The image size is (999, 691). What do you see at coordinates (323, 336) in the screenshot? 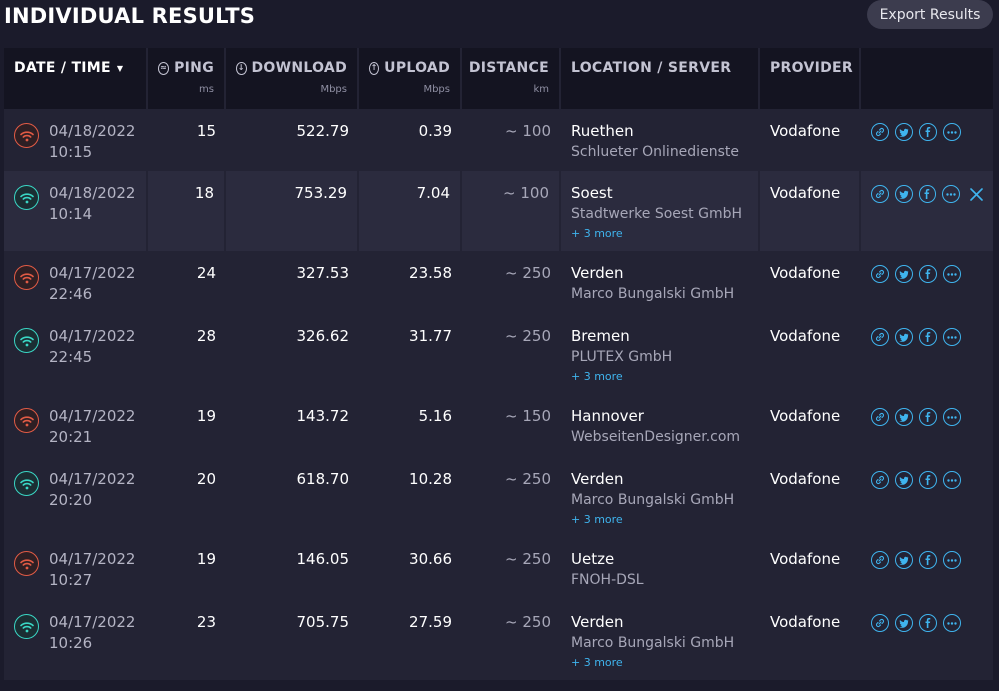
I see `result-download: 326.62` at bounding box center [323, 336].